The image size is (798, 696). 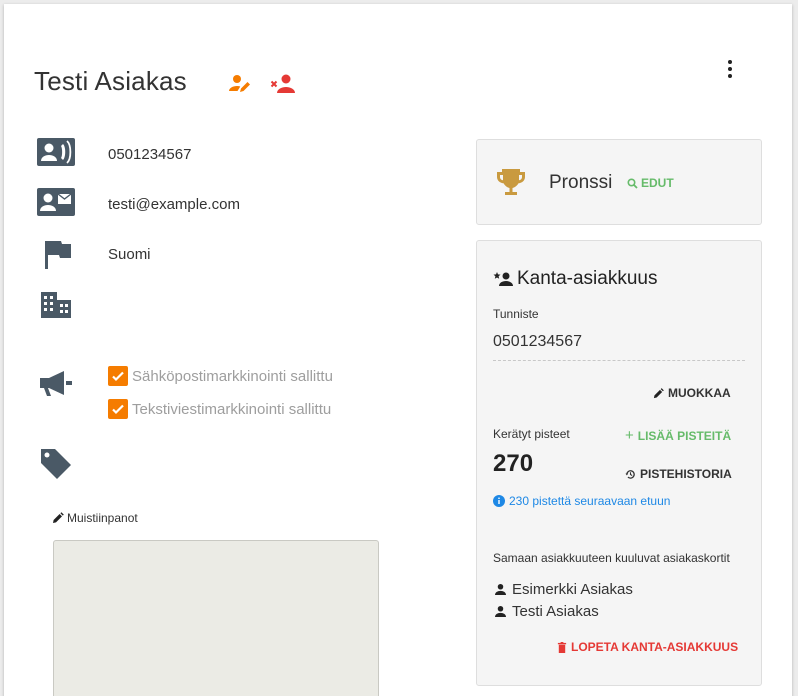 What do you see at coordinates (511, 184) in the screenshot?
I see `trophy-icon` at bounding box center [511, 184].